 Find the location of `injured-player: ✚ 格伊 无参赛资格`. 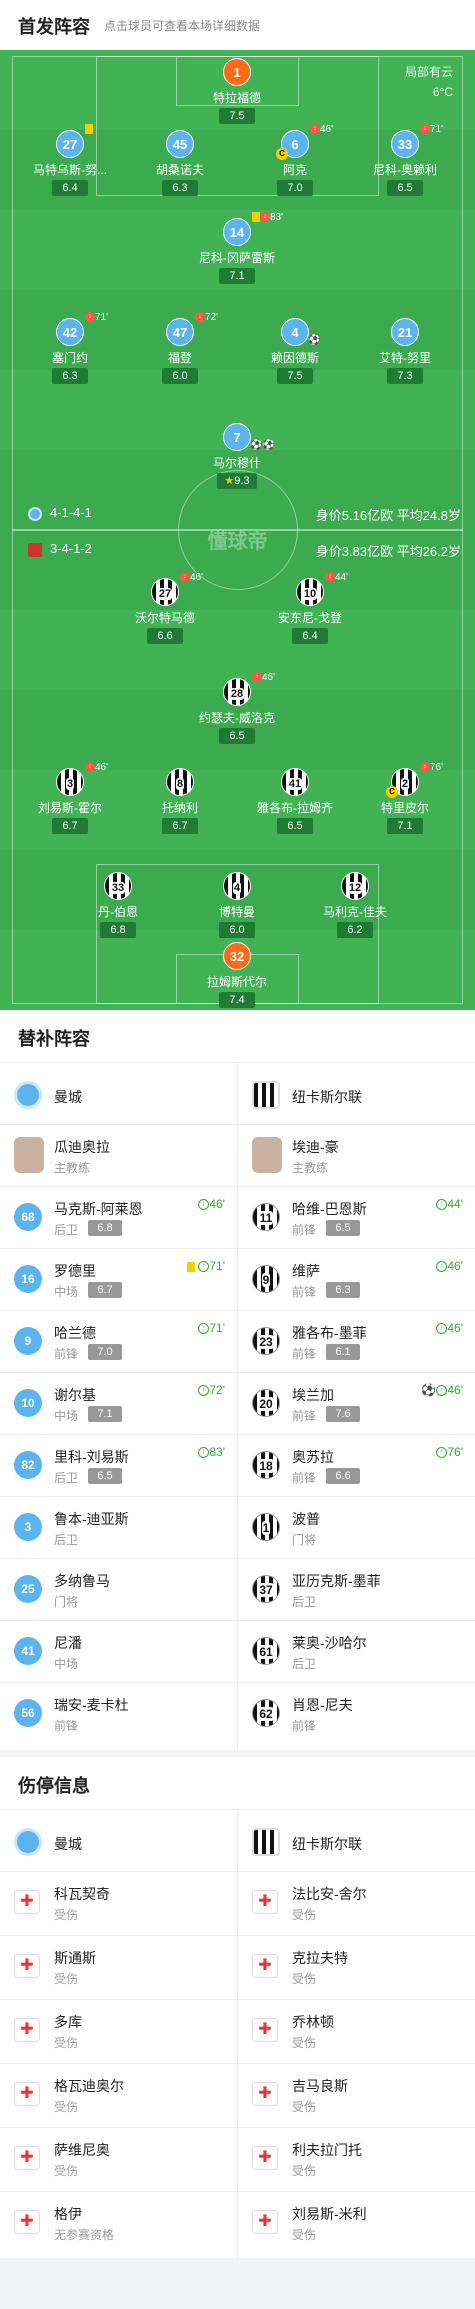

injured-player: ✚ 格伊 无参赛资格 is located at coordinates (118, 2223).